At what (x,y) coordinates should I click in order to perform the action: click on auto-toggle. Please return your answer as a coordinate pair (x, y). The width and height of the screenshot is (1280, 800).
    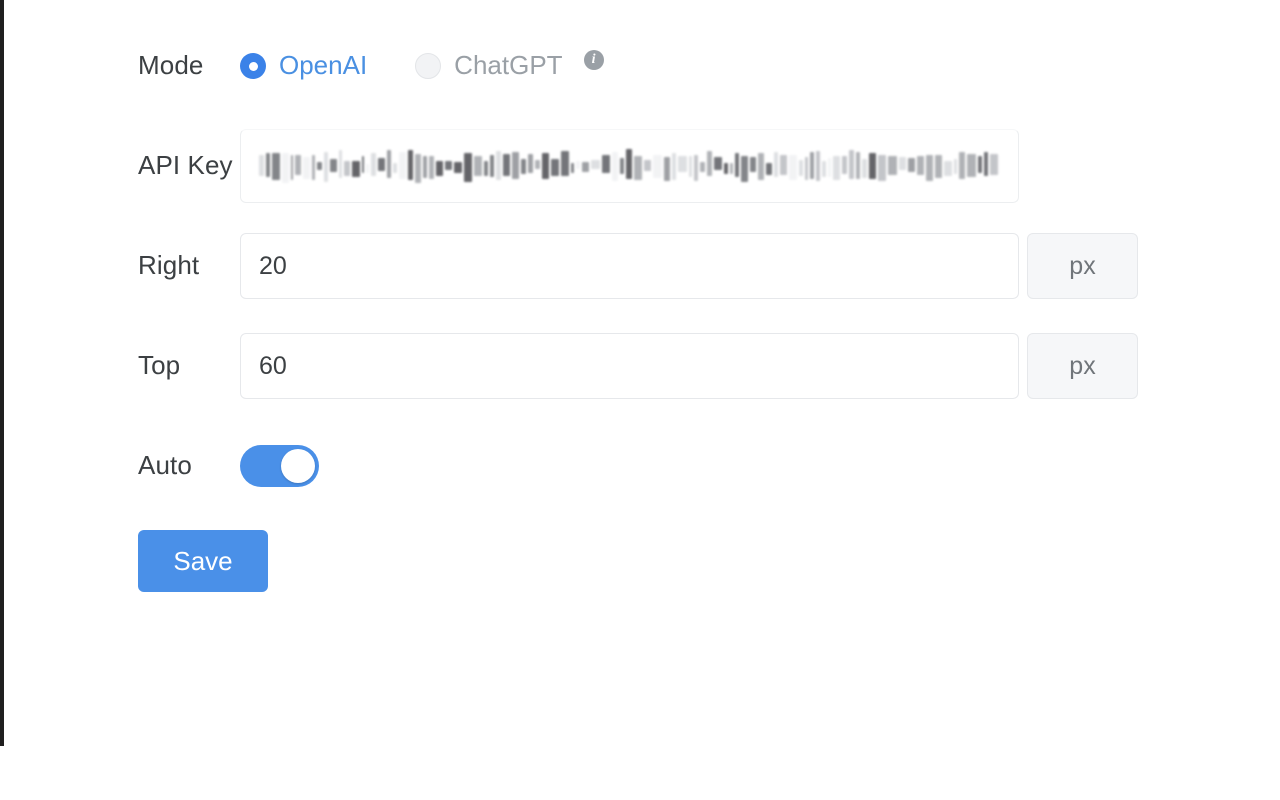
    Looking at the image, I should click on (279, 466).